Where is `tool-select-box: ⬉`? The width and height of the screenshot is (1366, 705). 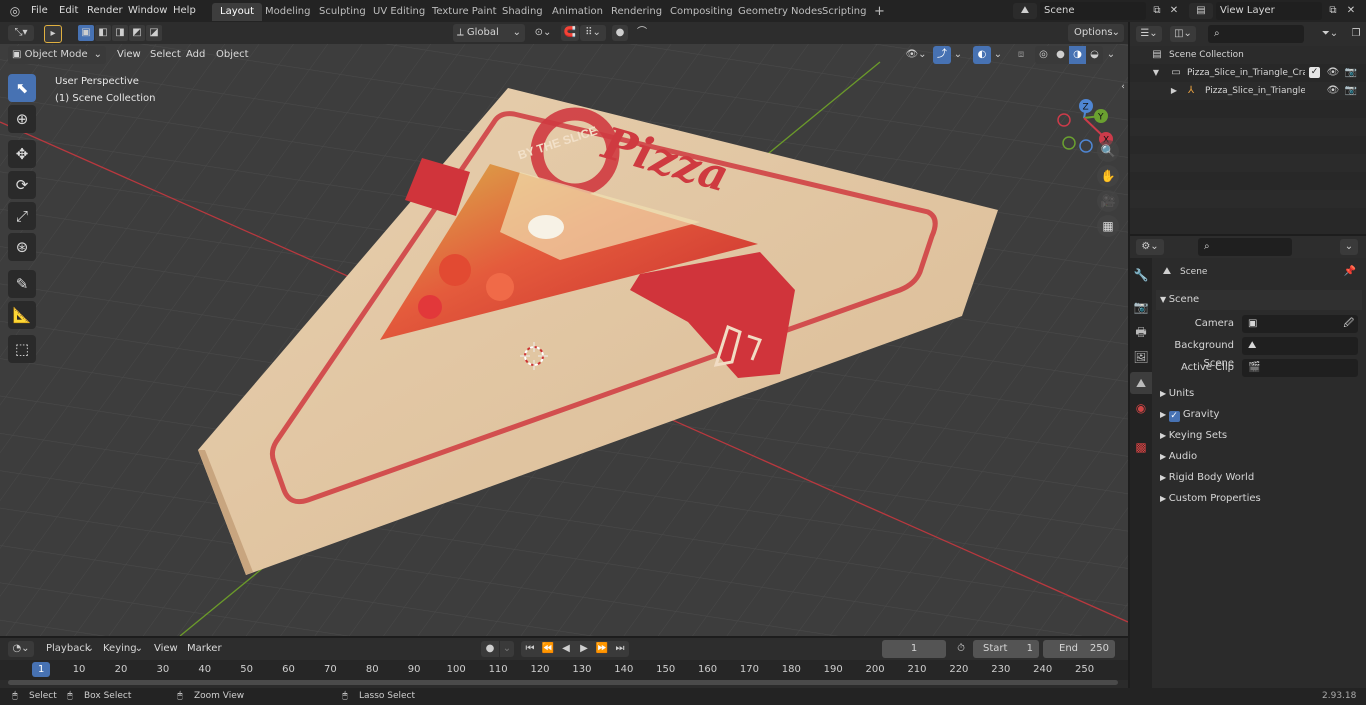 tool-select-box: ⬉ is located at coordinates (22, 88).